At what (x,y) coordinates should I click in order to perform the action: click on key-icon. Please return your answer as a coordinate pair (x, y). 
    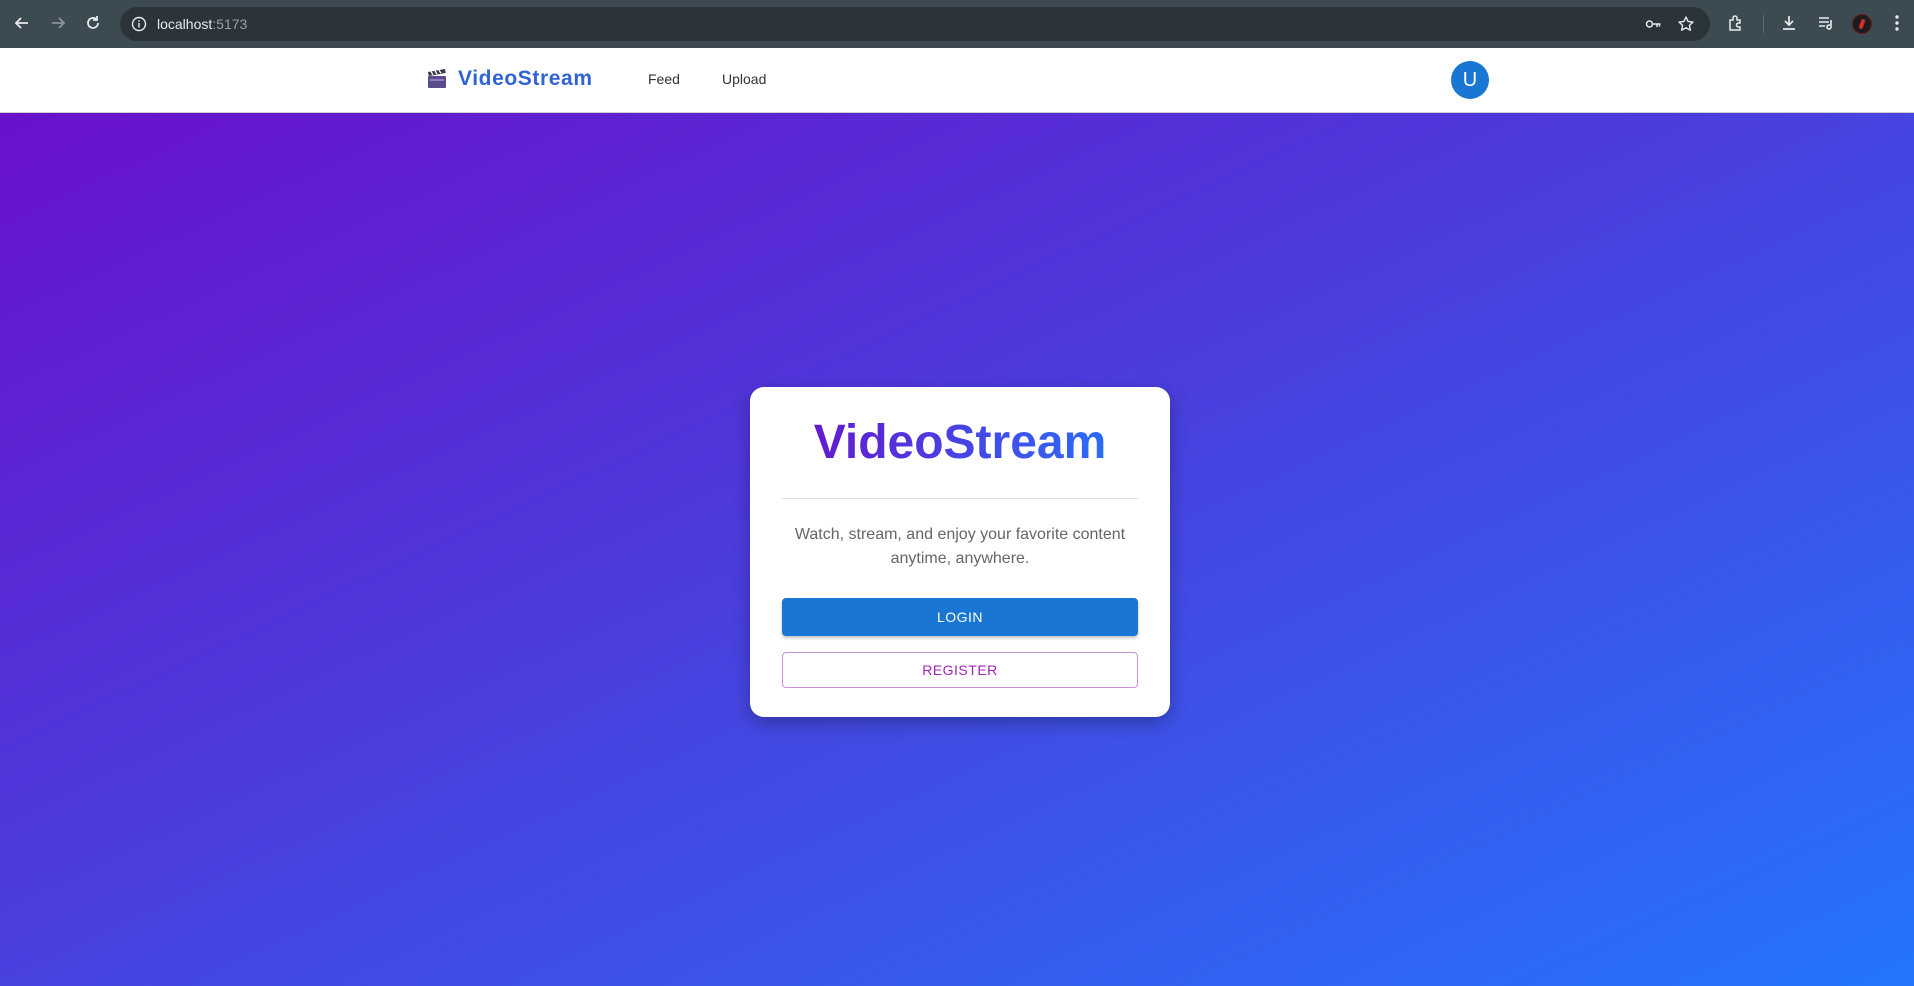
    Looking at the image, I should click on (1653, 24).